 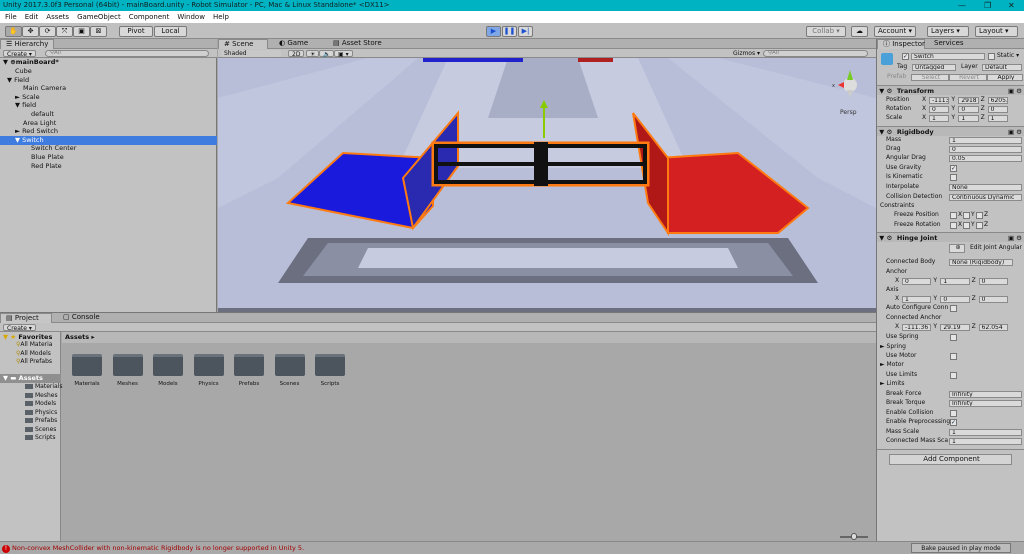 I want to click on project-create-button: Create ▾, so click(x=19, y=328).